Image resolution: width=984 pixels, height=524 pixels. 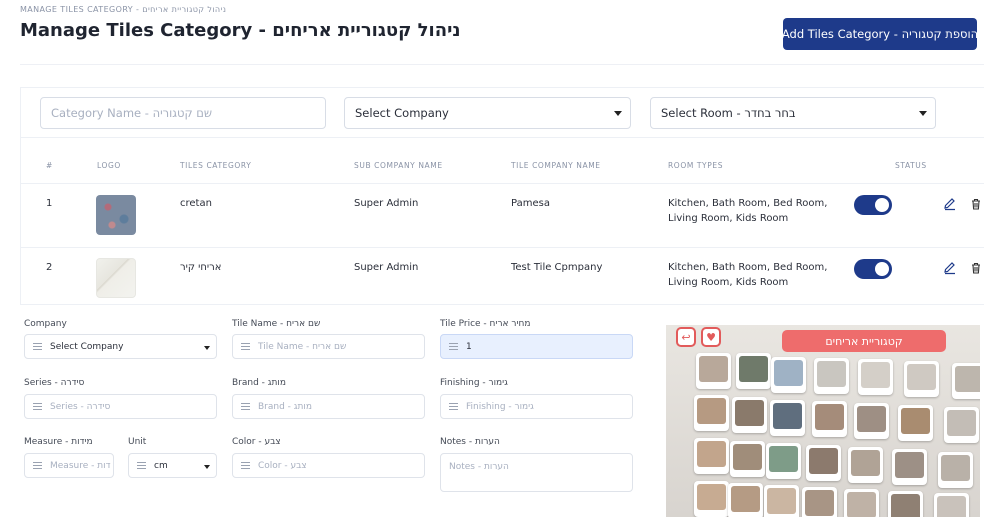 What do you see at coordinates (711, 337) in the screenshot?
I see `heart-icon: ♥` at bounding box center [711, 337].